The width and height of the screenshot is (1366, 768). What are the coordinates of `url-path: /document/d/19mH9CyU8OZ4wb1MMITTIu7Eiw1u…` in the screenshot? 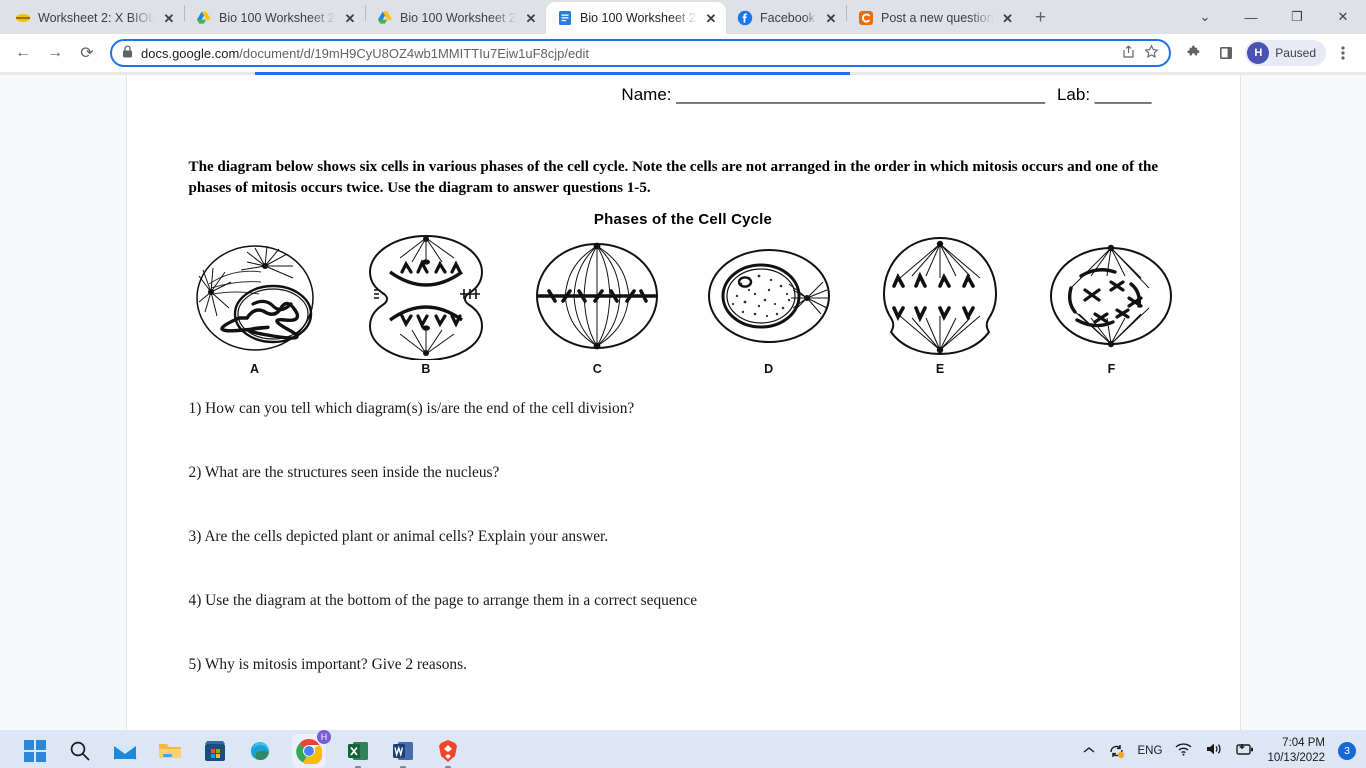 It's located at (414, 53).